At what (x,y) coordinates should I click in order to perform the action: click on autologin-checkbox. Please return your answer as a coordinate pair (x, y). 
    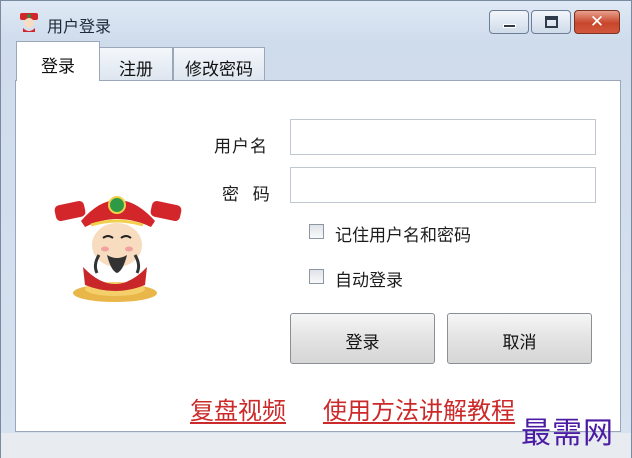
    Looking at the image, I should click on (316, 276).